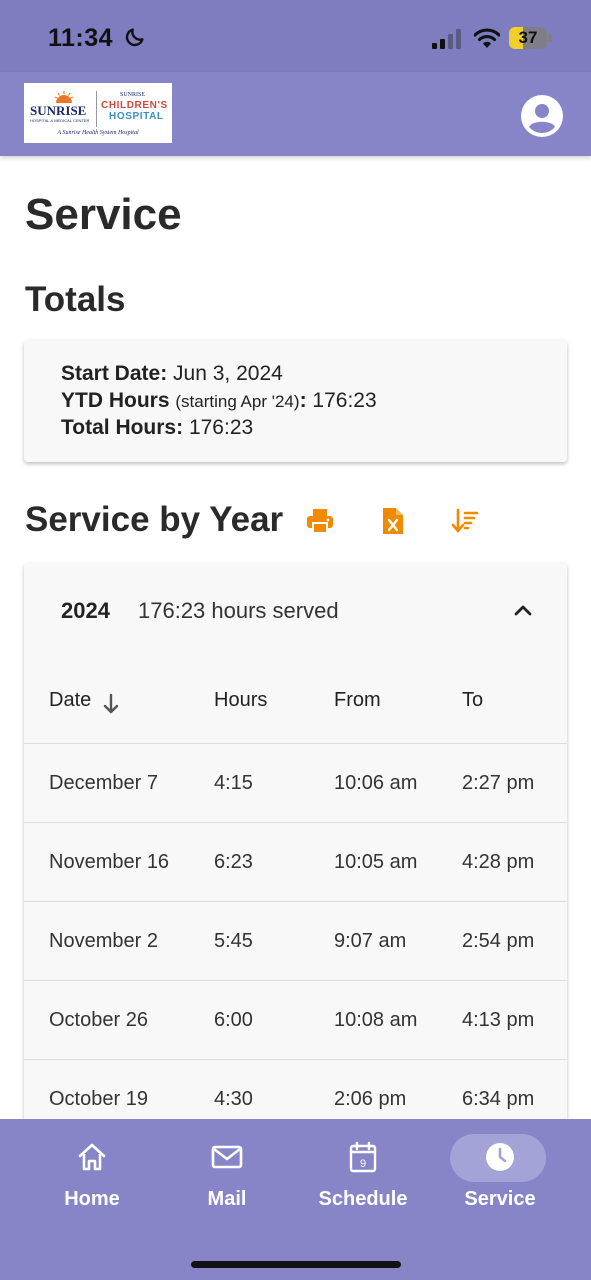  I want to click on table-row: October 19 4:30 2:06 pm 6:34 pm, so click(295, 1091).